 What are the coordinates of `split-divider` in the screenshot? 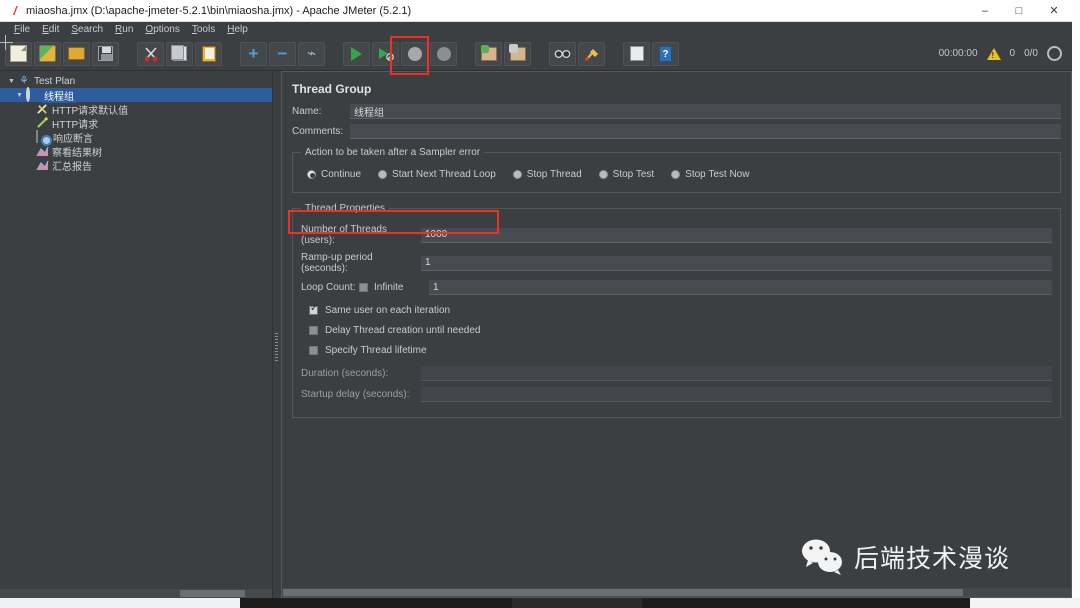 It's located at (277, 334).